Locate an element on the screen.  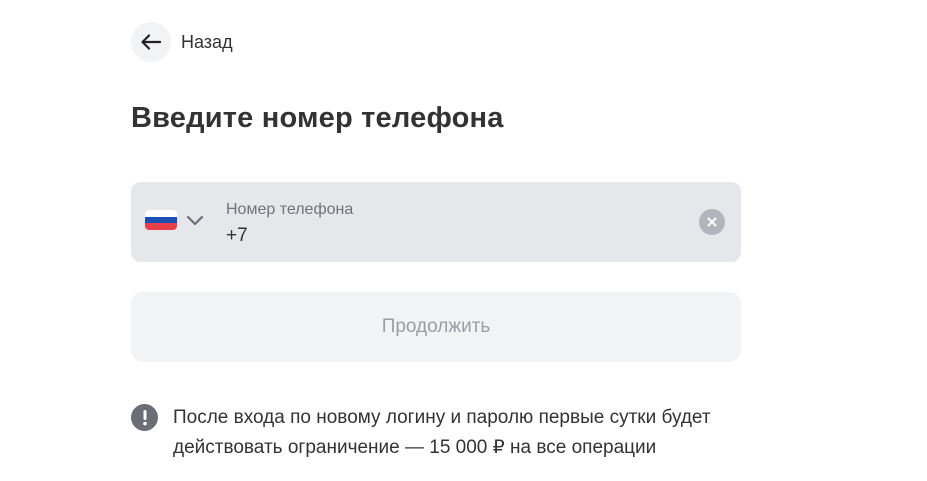
phone-field: Номер телефона is located at coordinates (436, 222).